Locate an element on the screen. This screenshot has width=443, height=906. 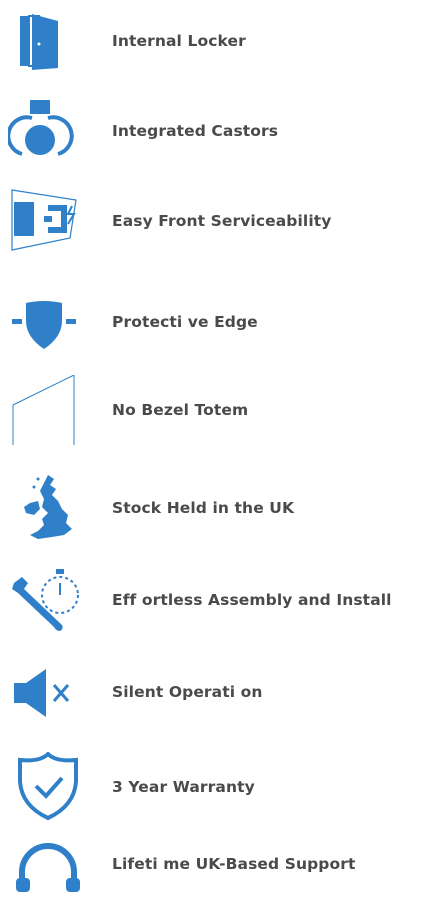
feature-label: Easy Front Serviceability is located at coordinates (222, 221).